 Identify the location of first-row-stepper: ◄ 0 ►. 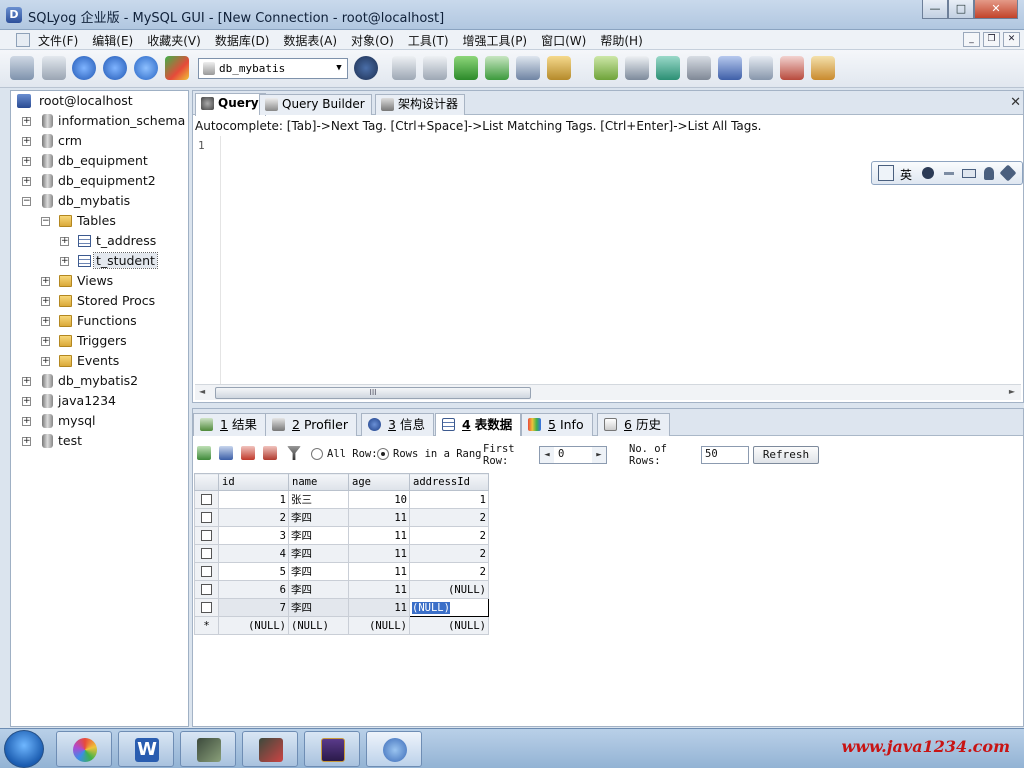
(573, 455).